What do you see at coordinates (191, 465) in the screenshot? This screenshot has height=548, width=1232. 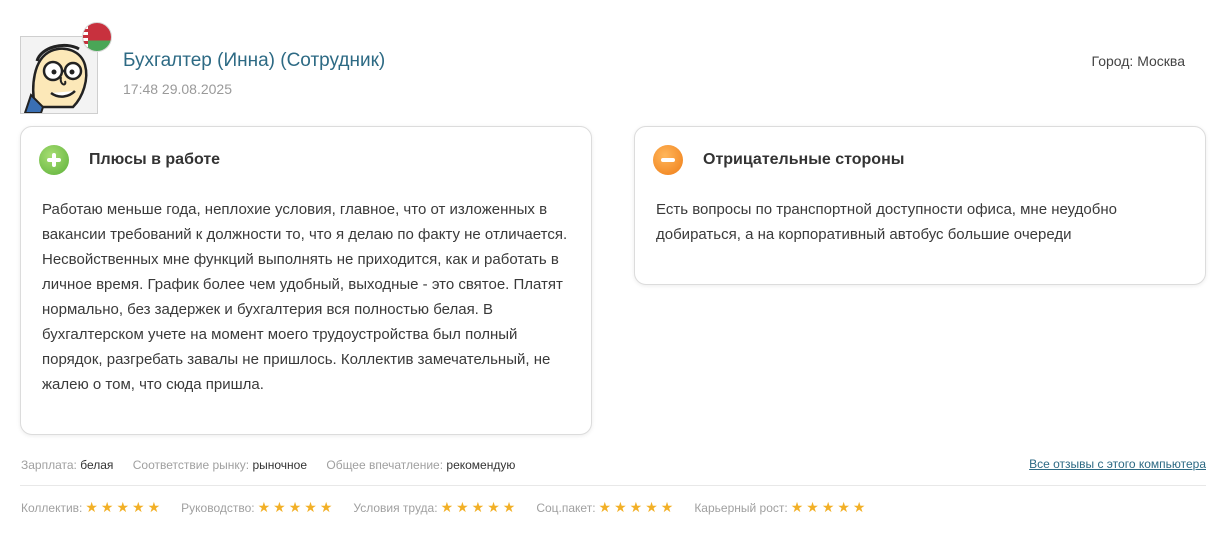 I see `market-label: Соответствие рынку:` at bounding box center [191, 465].